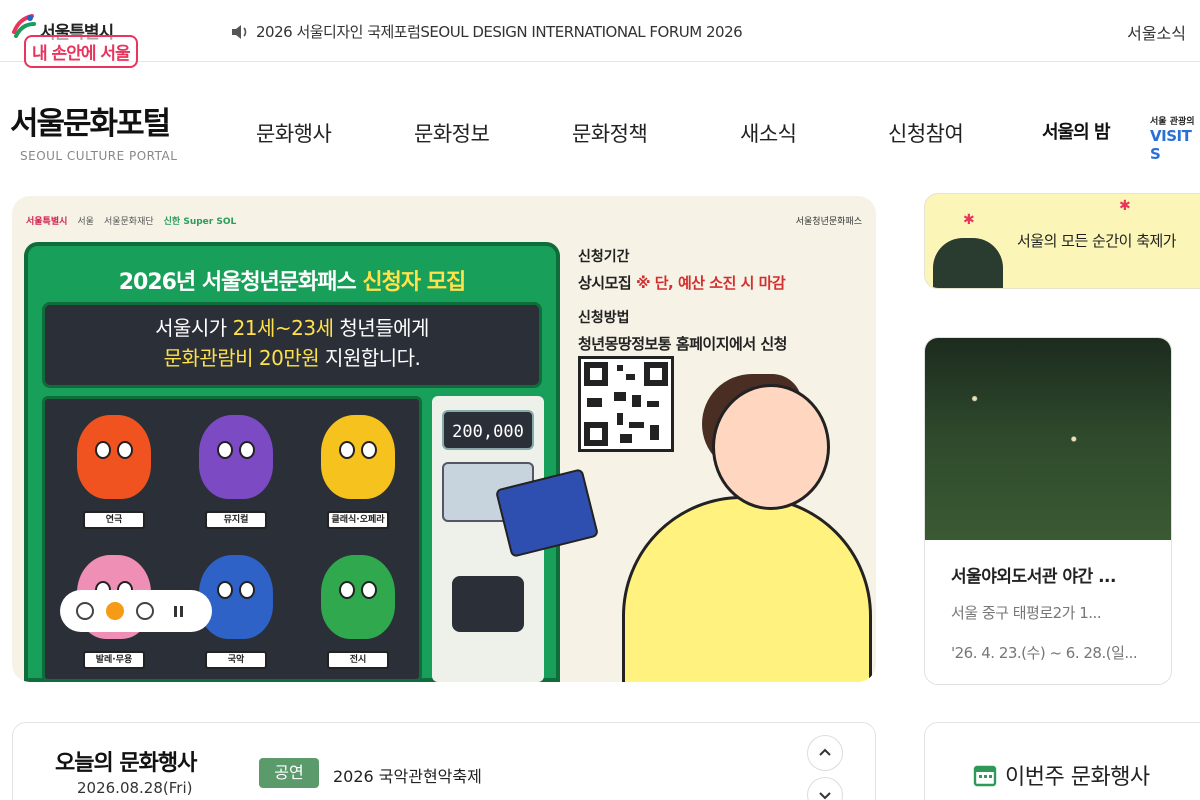  What do you see at coordinates (381, 328) in the screenshot?
I see `screen-line1-post: 청년들에게` at bounding box center [381, 328].